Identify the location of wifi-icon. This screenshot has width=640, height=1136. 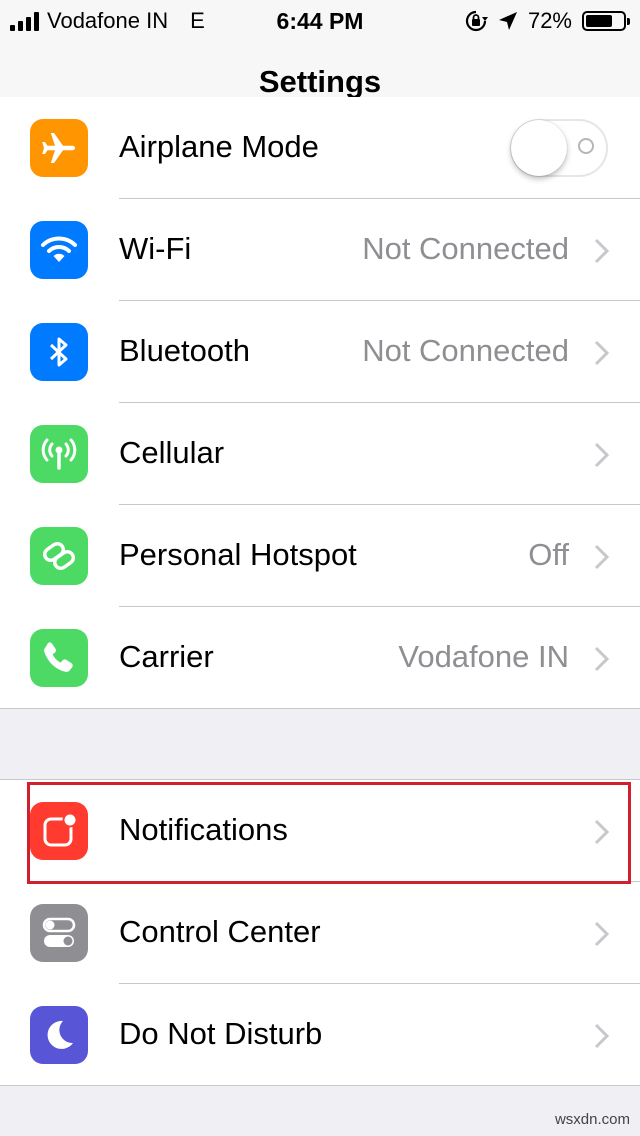
(59, 250).